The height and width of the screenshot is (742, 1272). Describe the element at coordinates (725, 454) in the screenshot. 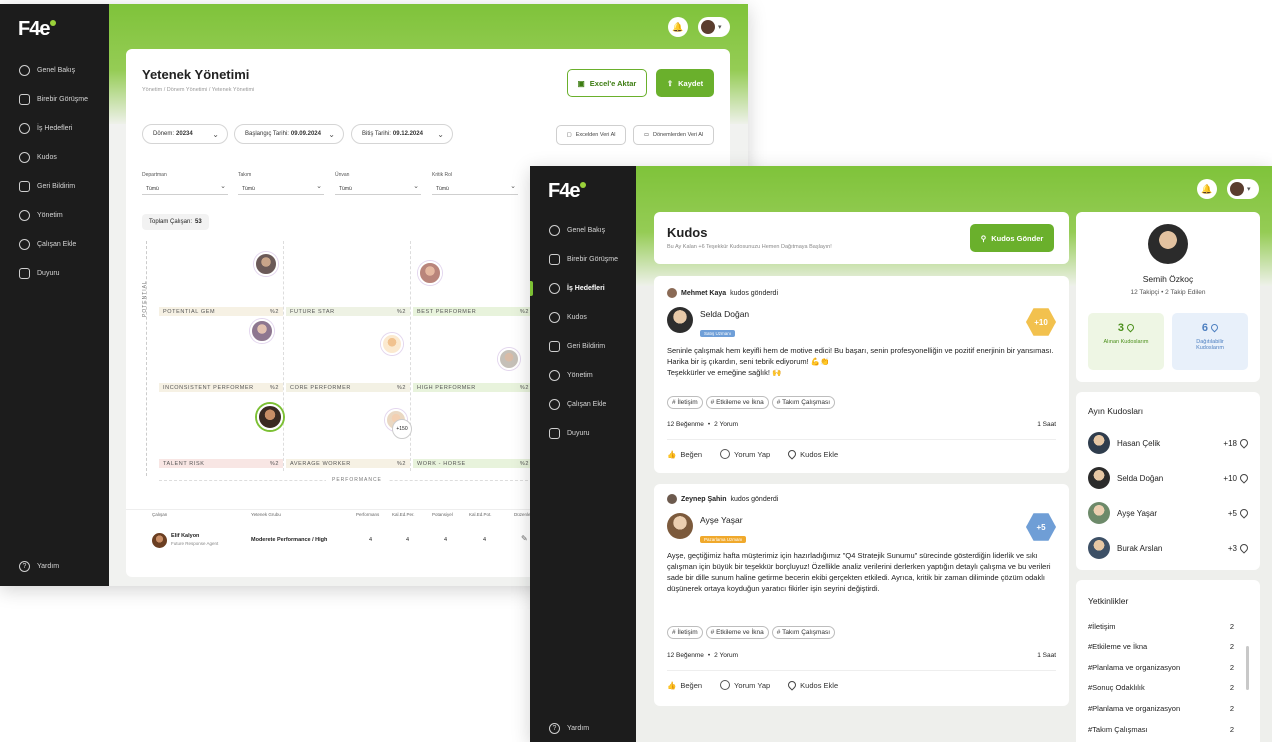

I see `comment-icon` at that location.